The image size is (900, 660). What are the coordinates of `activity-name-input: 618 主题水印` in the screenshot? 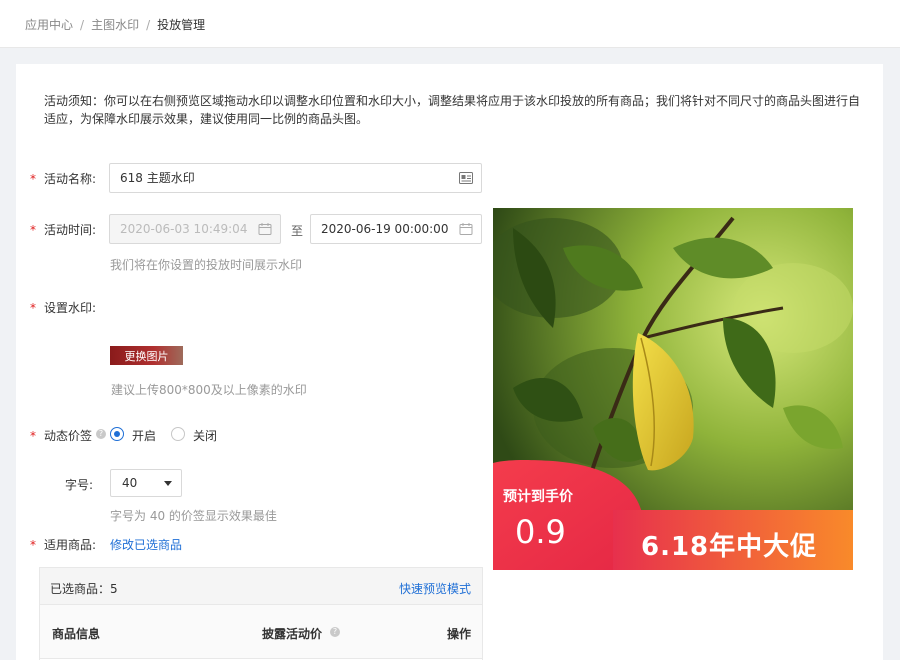 It's located at (295, 178).